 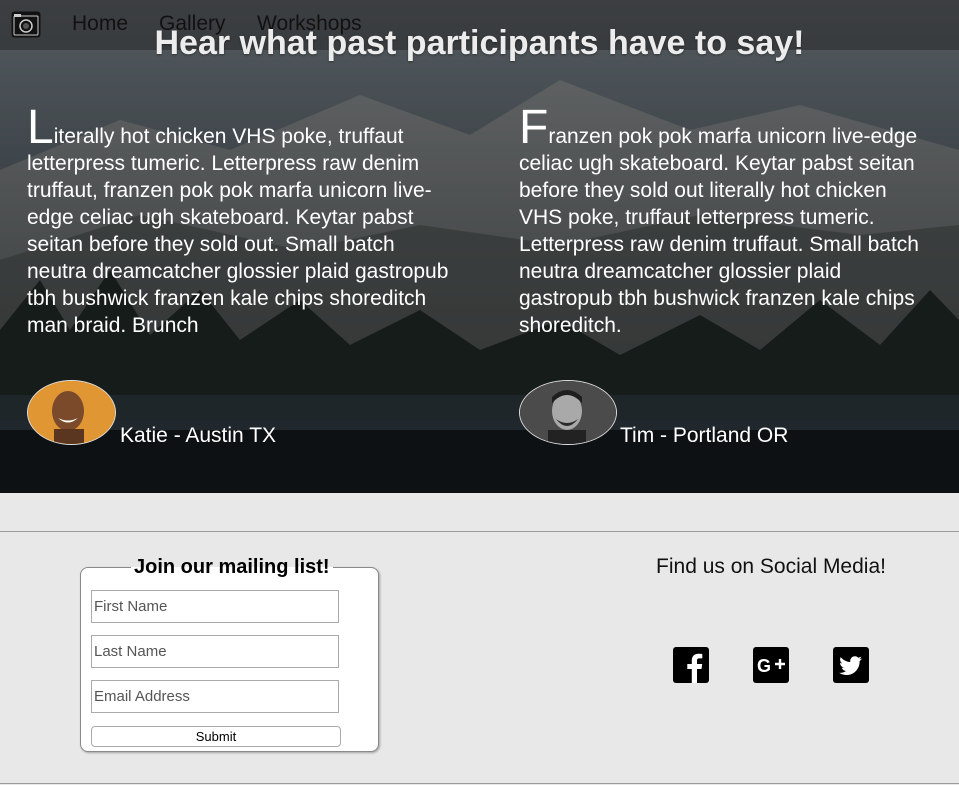 What do you see at coordinates (40, 127) in the screenshot?
I see `testimonial-drop-cap: L` at bounding box center [40, 127].